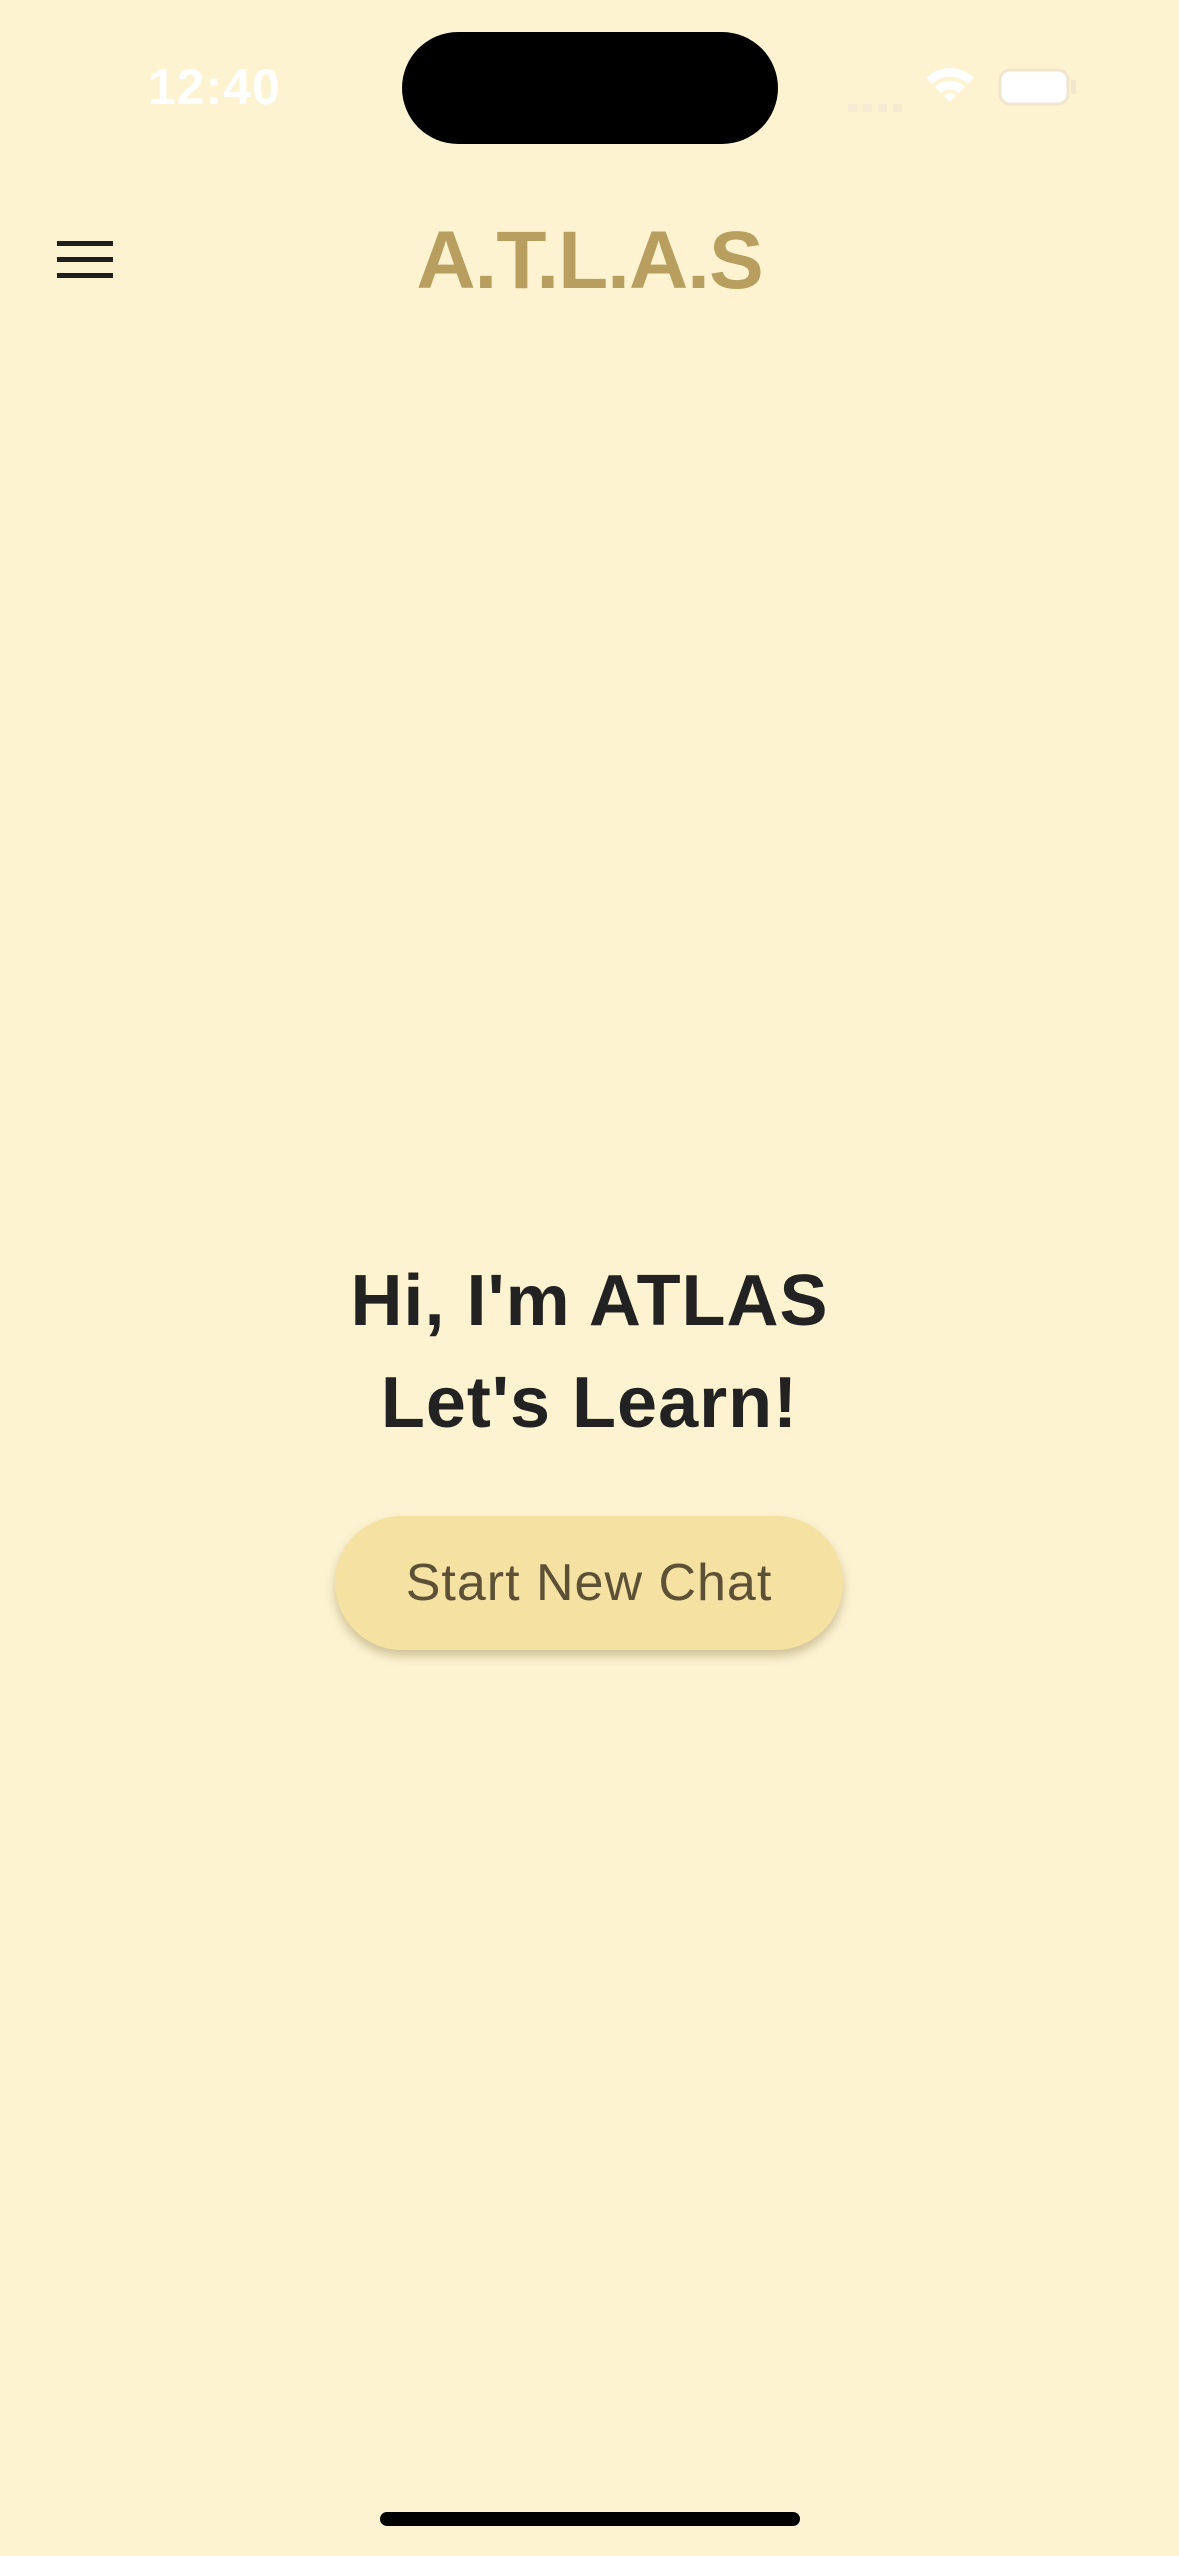 The width and height of the screenshot is (1179, 2556). Describe the element at coordinates (589, 1301) in the screenshot. I see `greeting-line-1: Hi, I'm ATLAS` at that location.